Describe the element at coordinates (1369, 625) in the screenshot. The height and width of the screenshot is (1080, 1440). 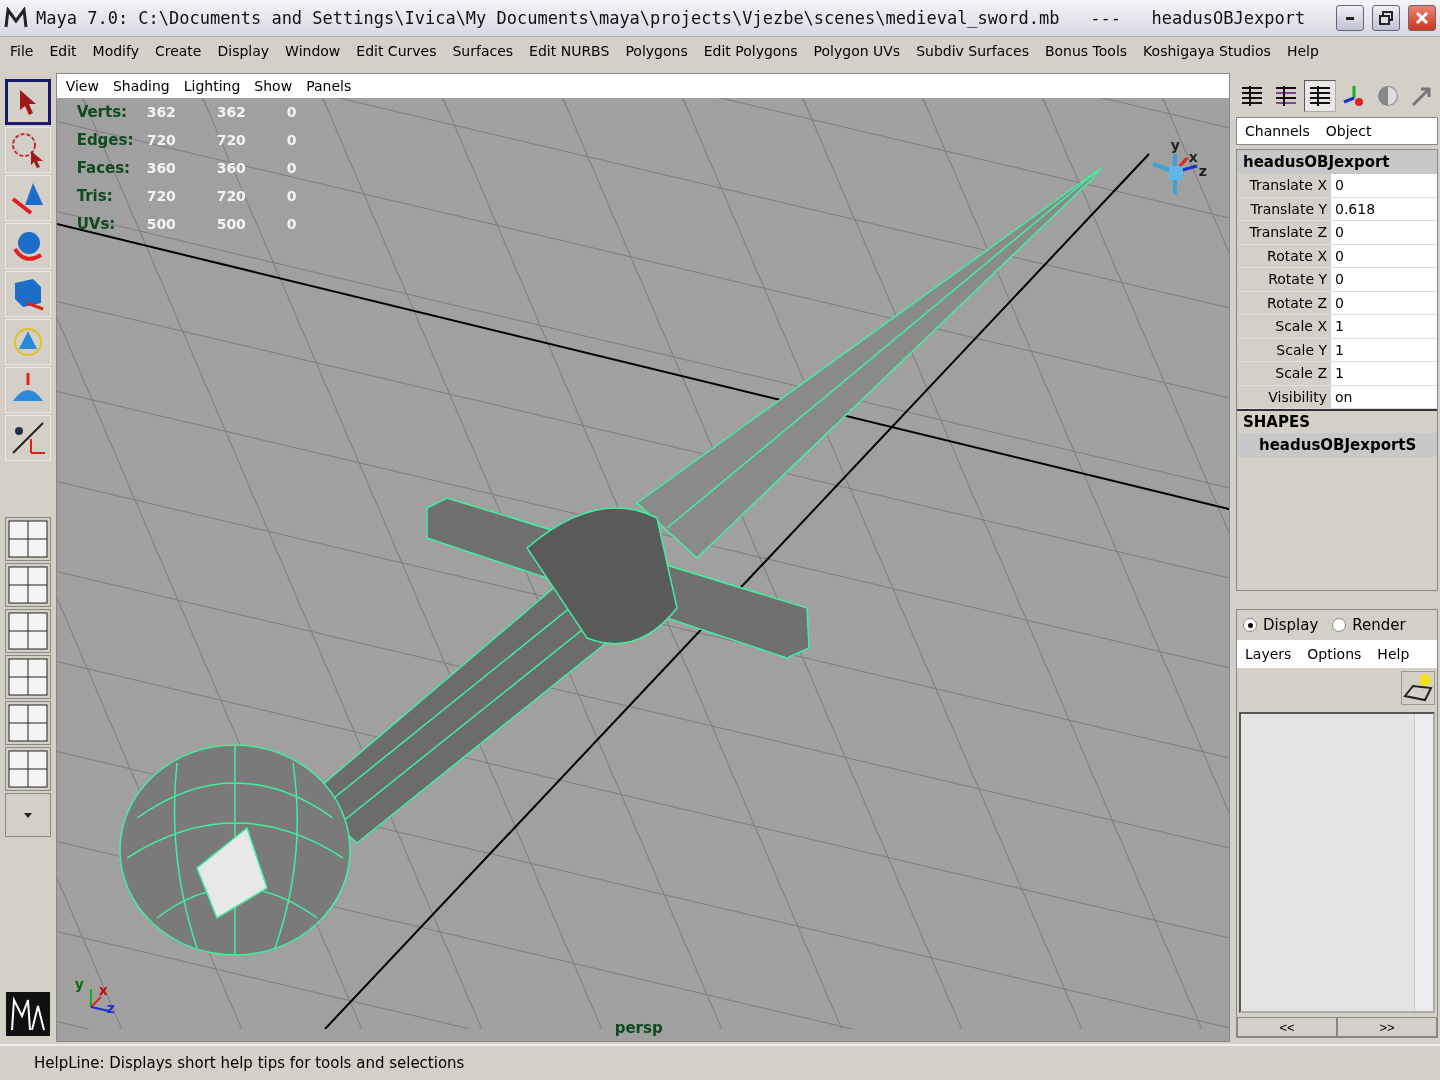
I see `radio-option: Render` at that location.